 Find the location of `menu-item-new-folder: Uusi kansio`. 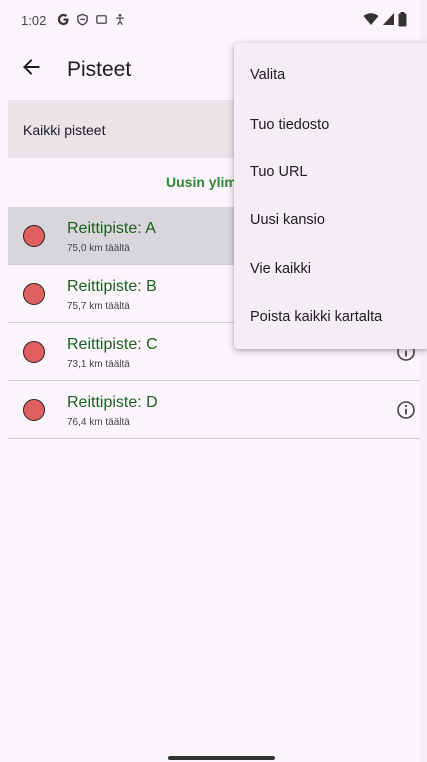

menu-item-new-folder: Uusi kansio is located at coordinates (330, 220).